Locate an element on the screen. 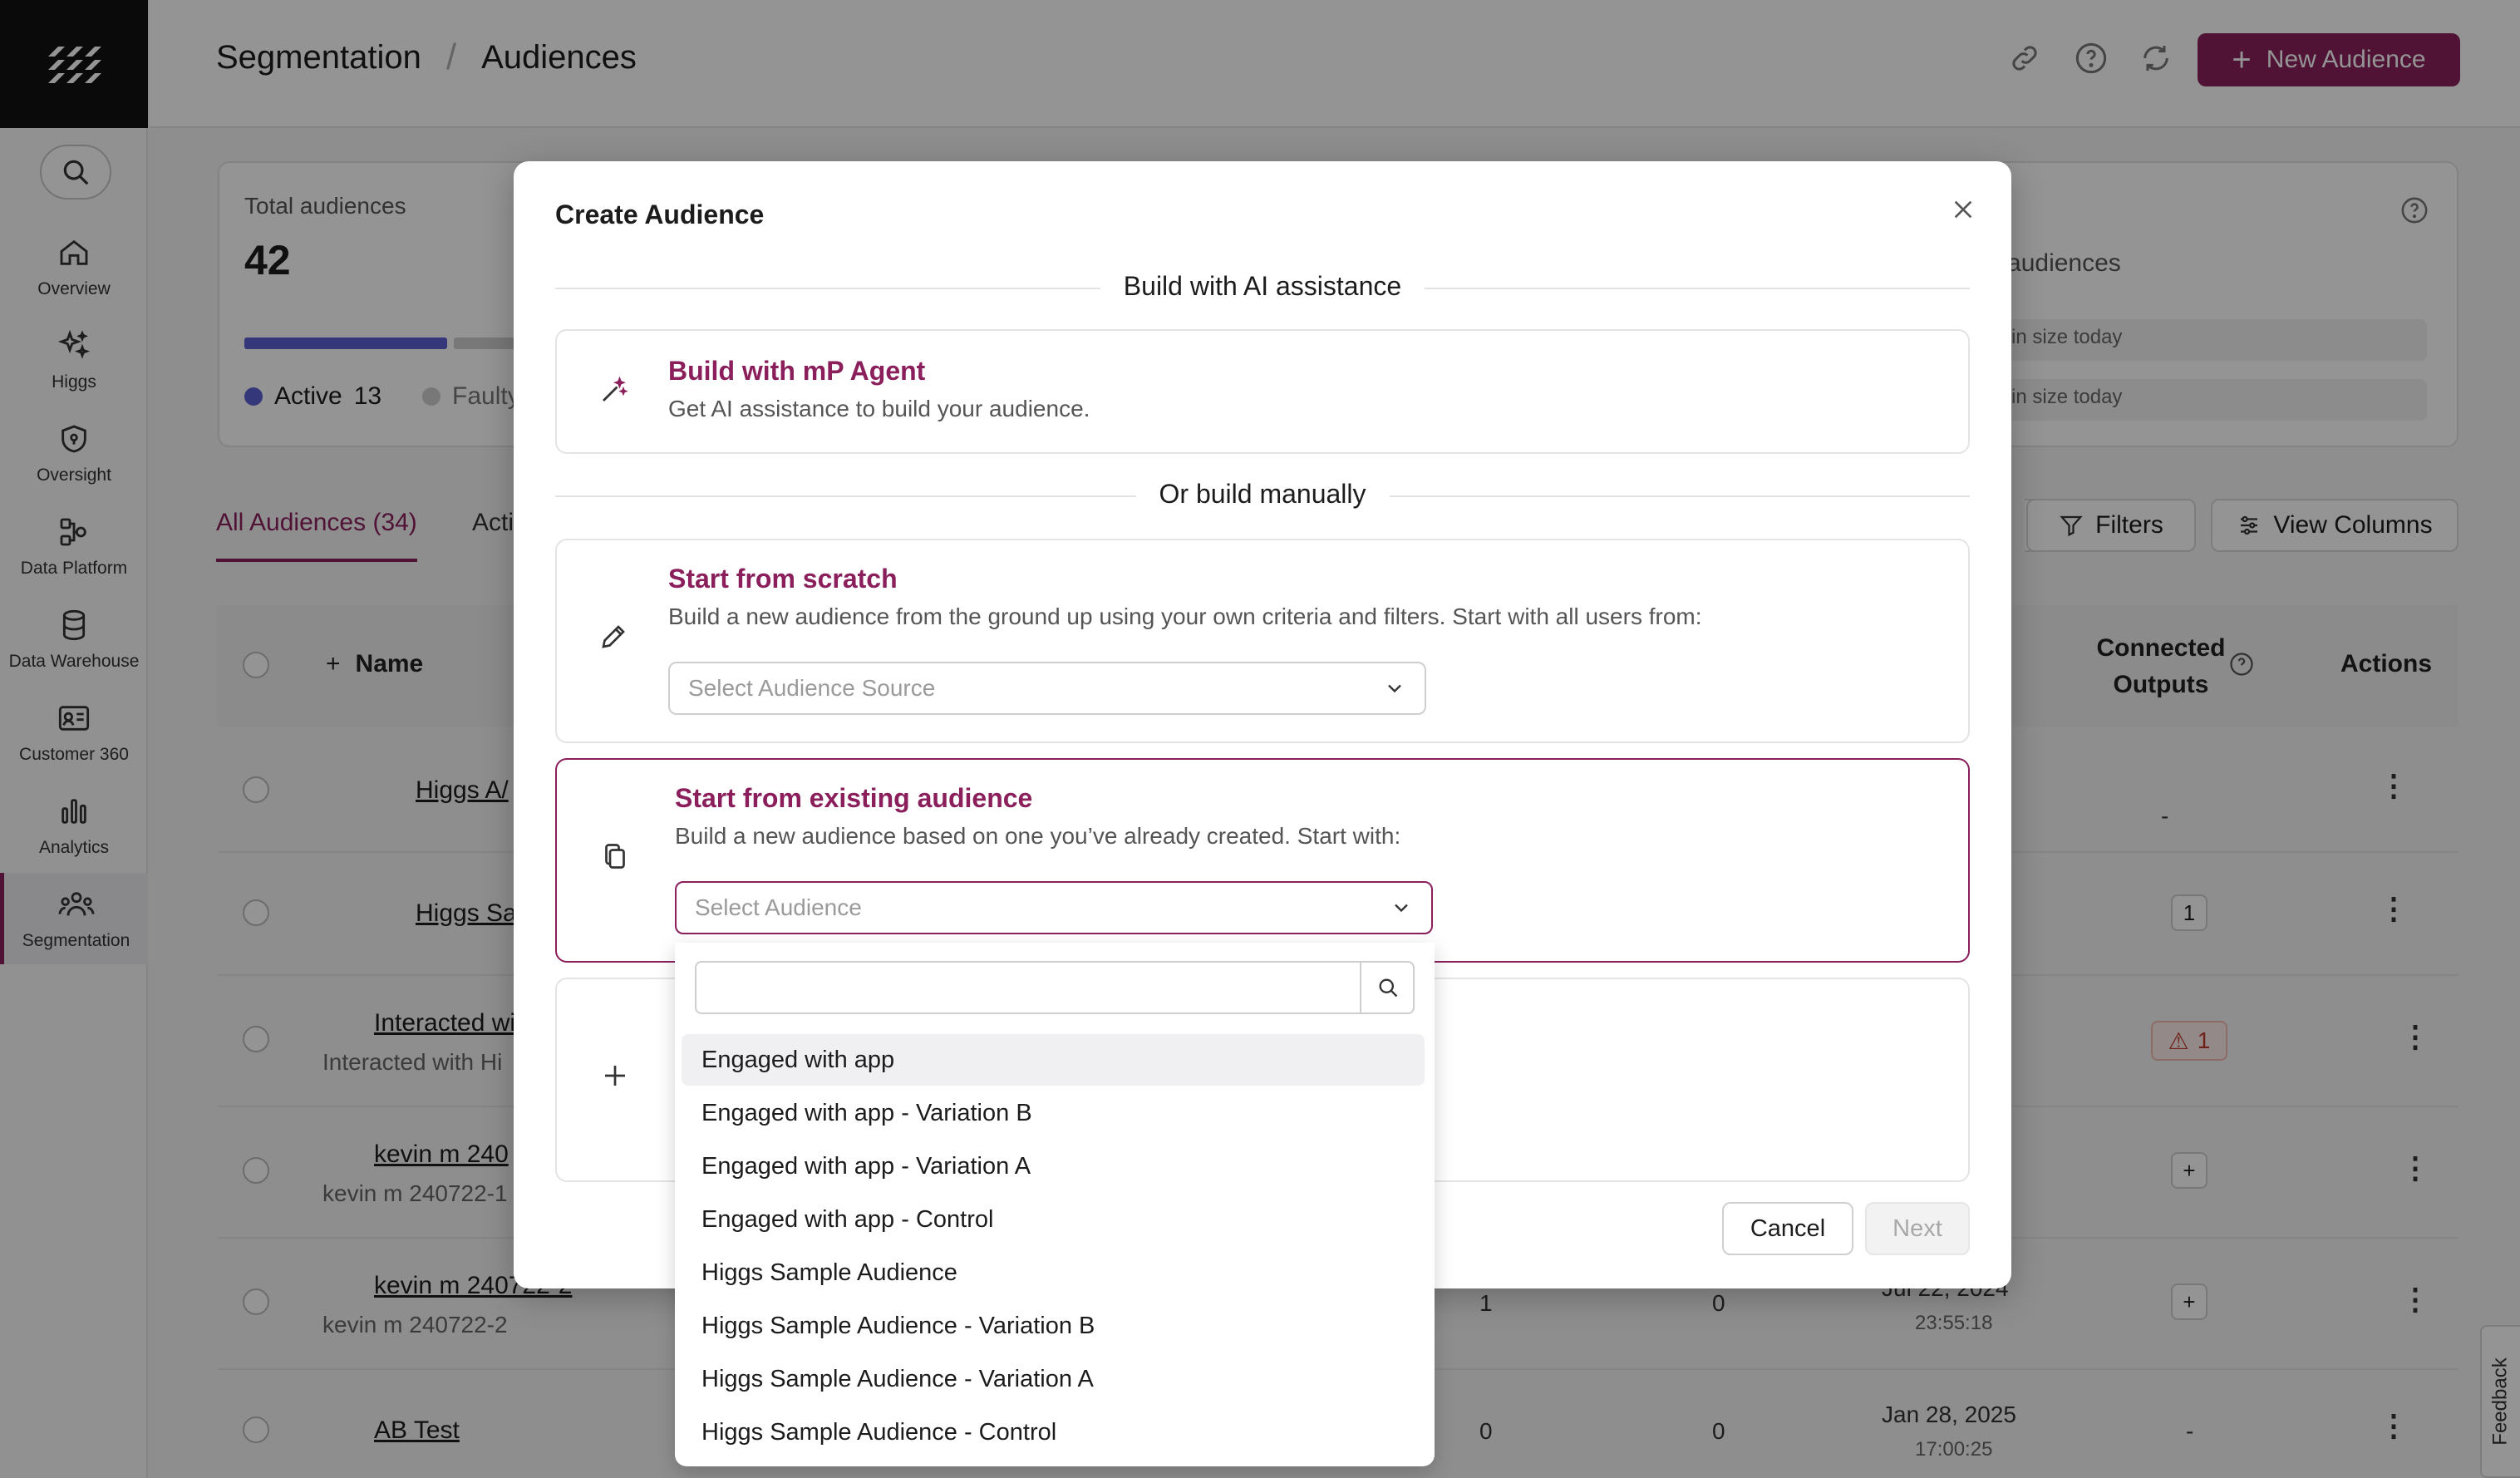  manual-divider-label: Or build manually is located at coordinates (1262, 494).